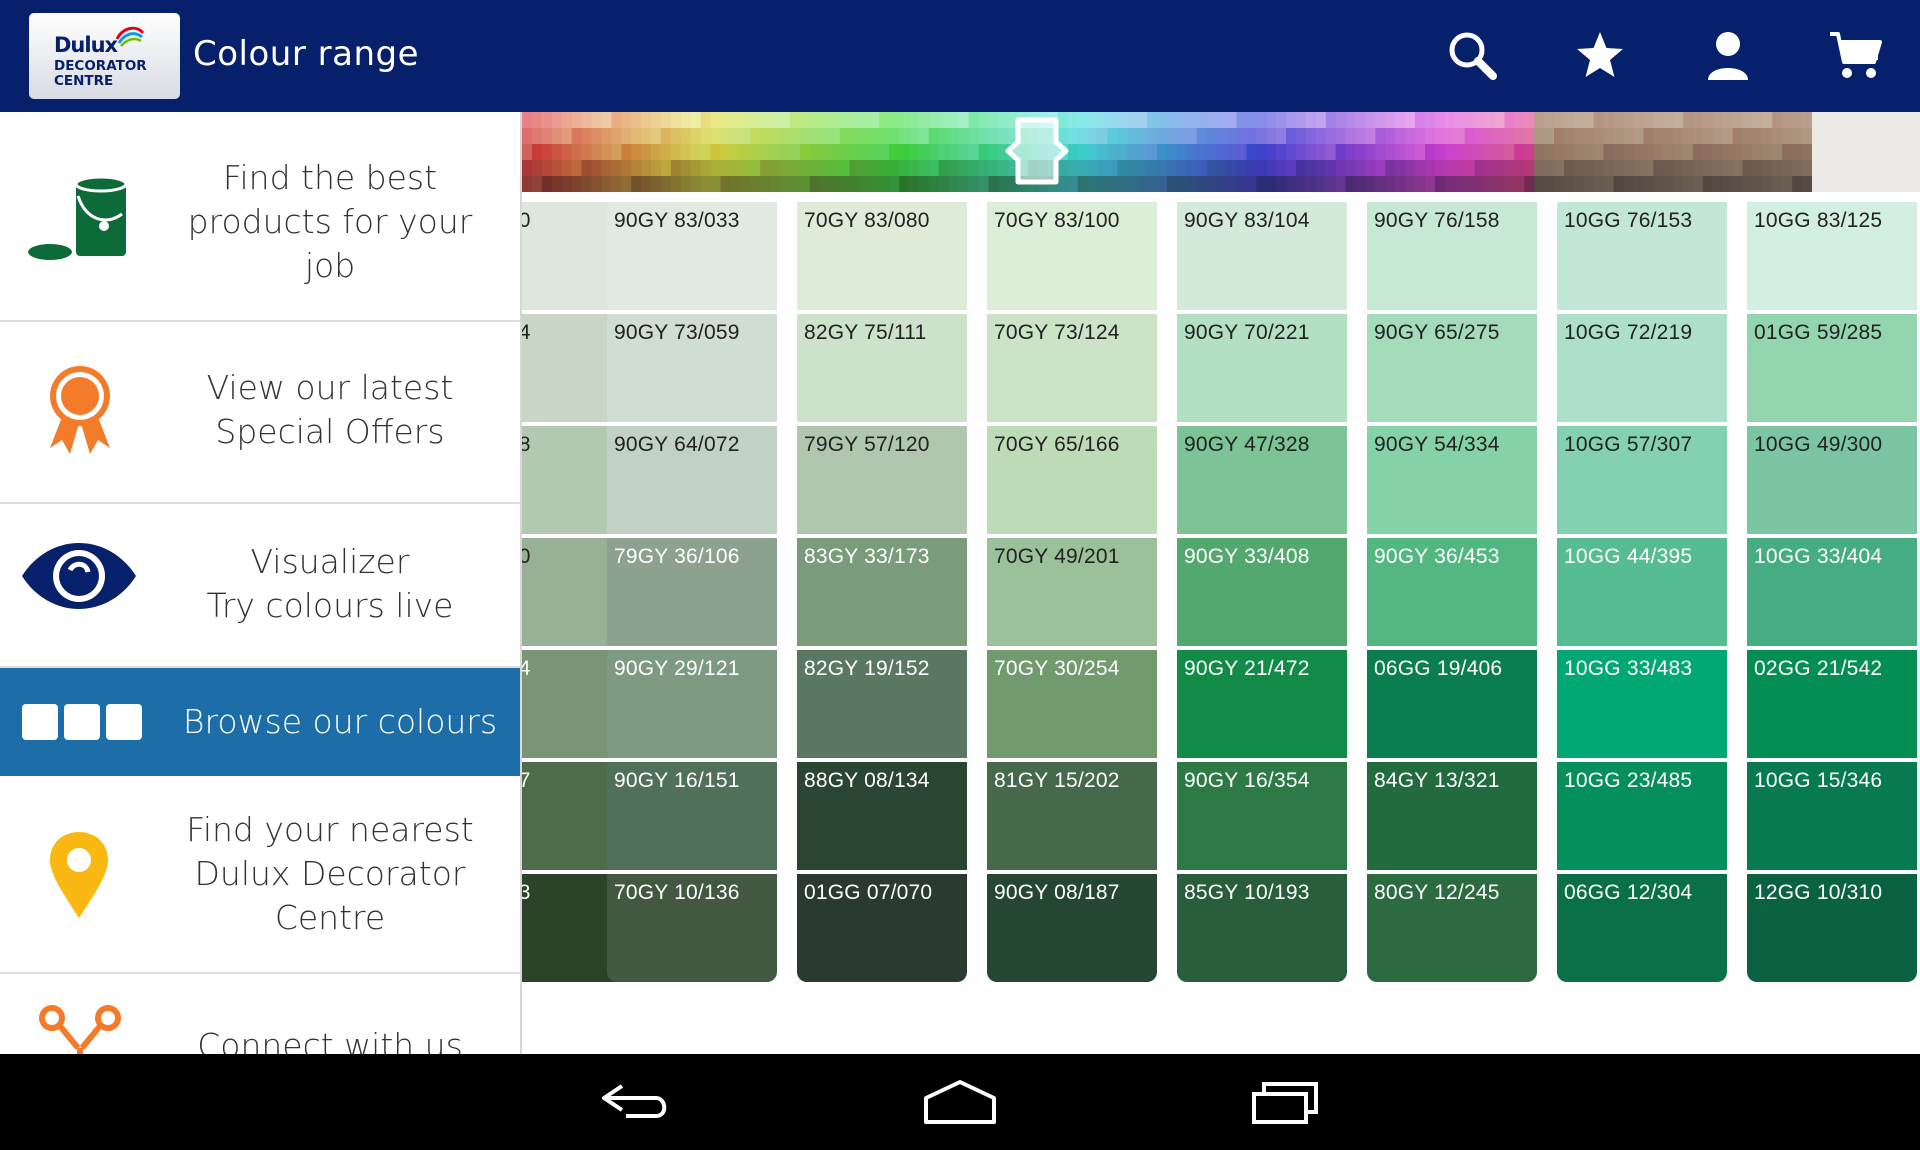 The image size is (1920, 1150). Describe the element at coordinates (882, 480) in the screenshot. I see `colour-swatch: 79GY 57/120` at that location.